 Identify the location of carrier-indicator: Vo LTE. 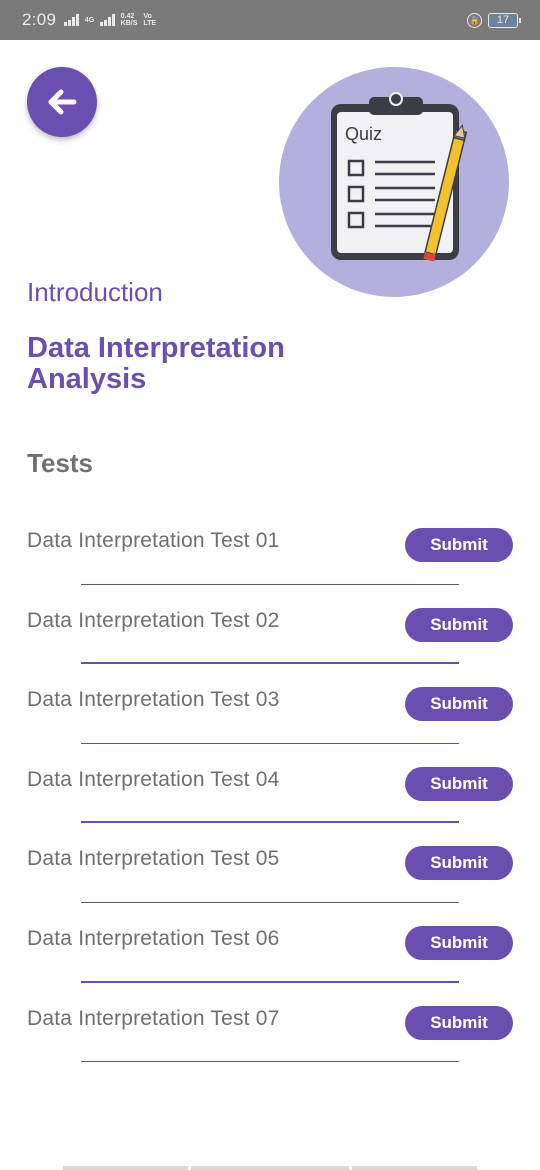
(149, 20).